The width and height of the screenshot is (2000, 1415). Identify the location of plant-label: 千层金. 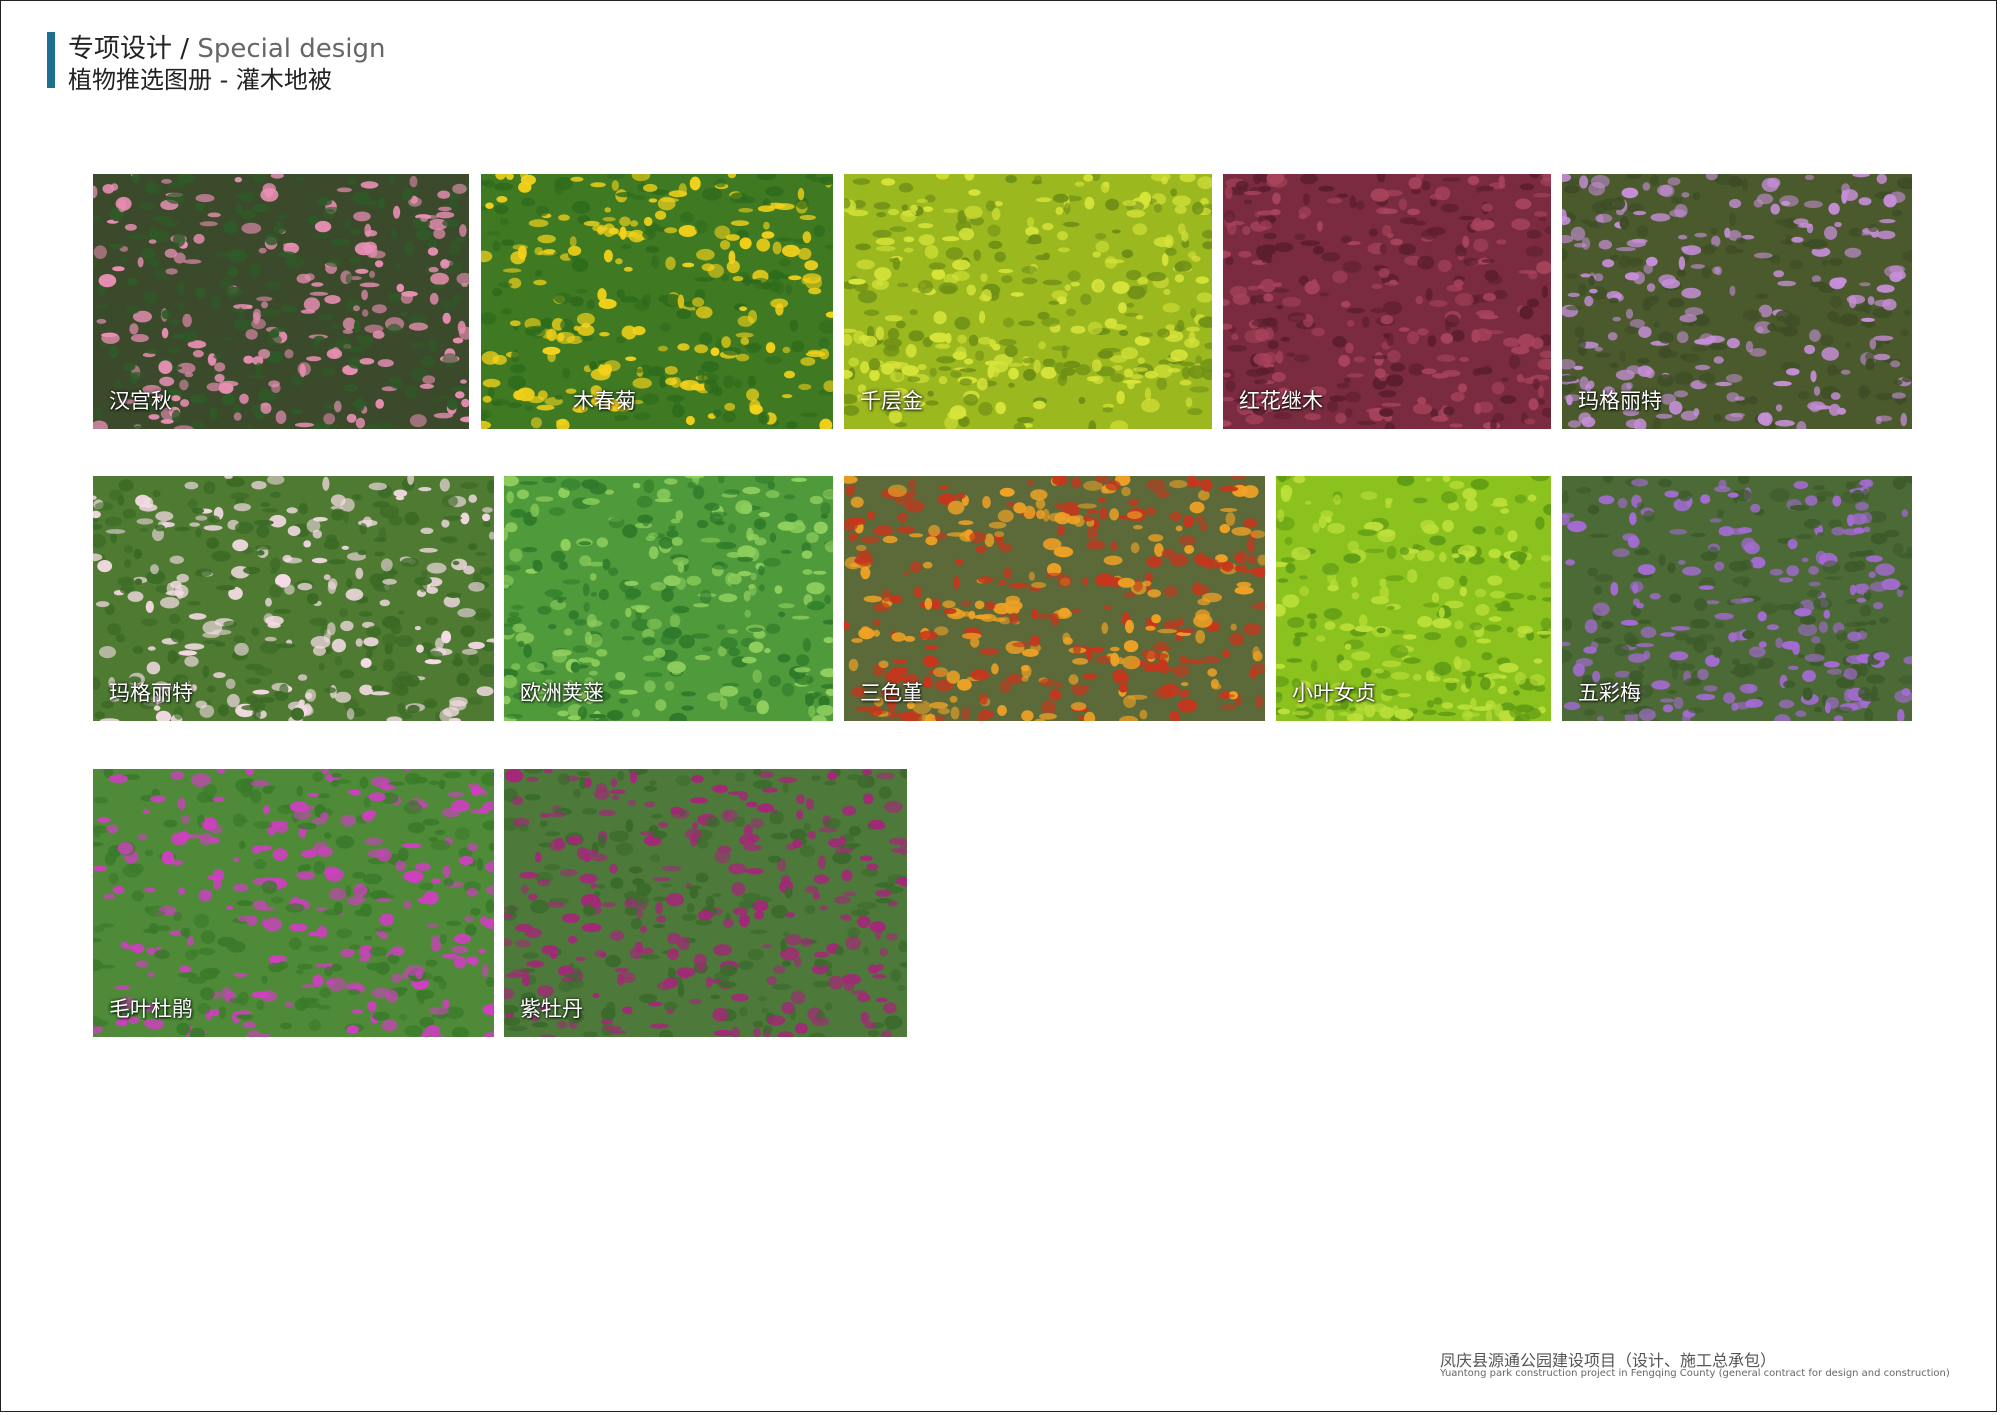
(891, 401).